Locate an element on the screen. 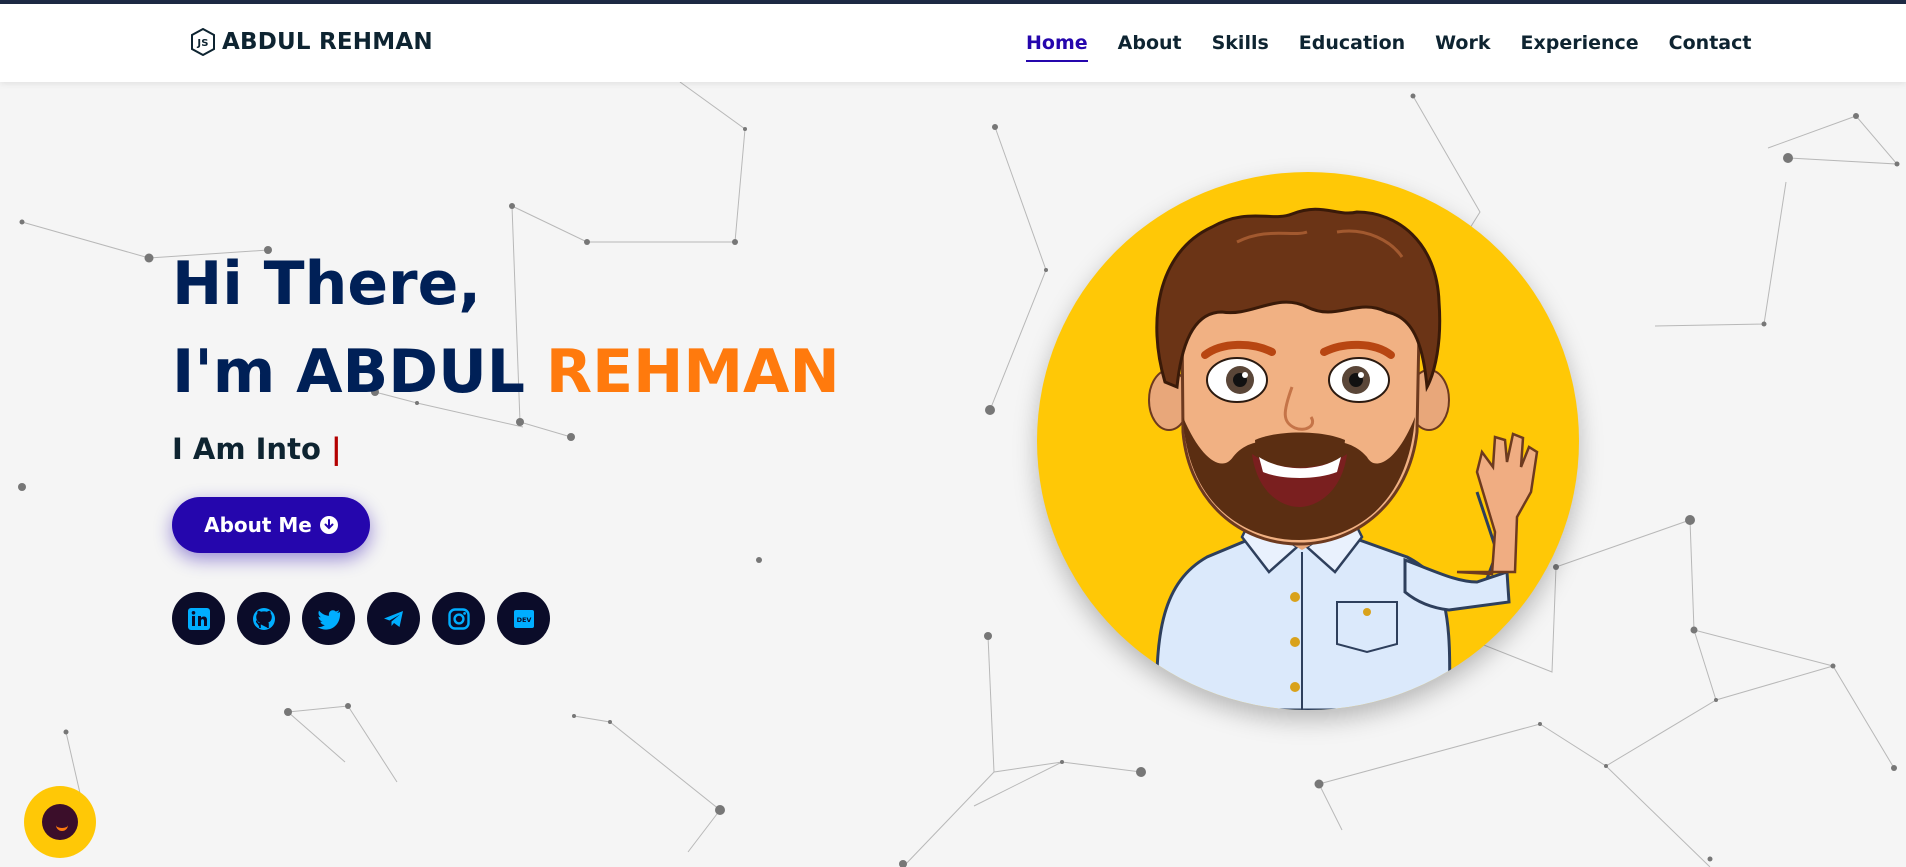  instagram-icon is located at coordinates (458, 618).